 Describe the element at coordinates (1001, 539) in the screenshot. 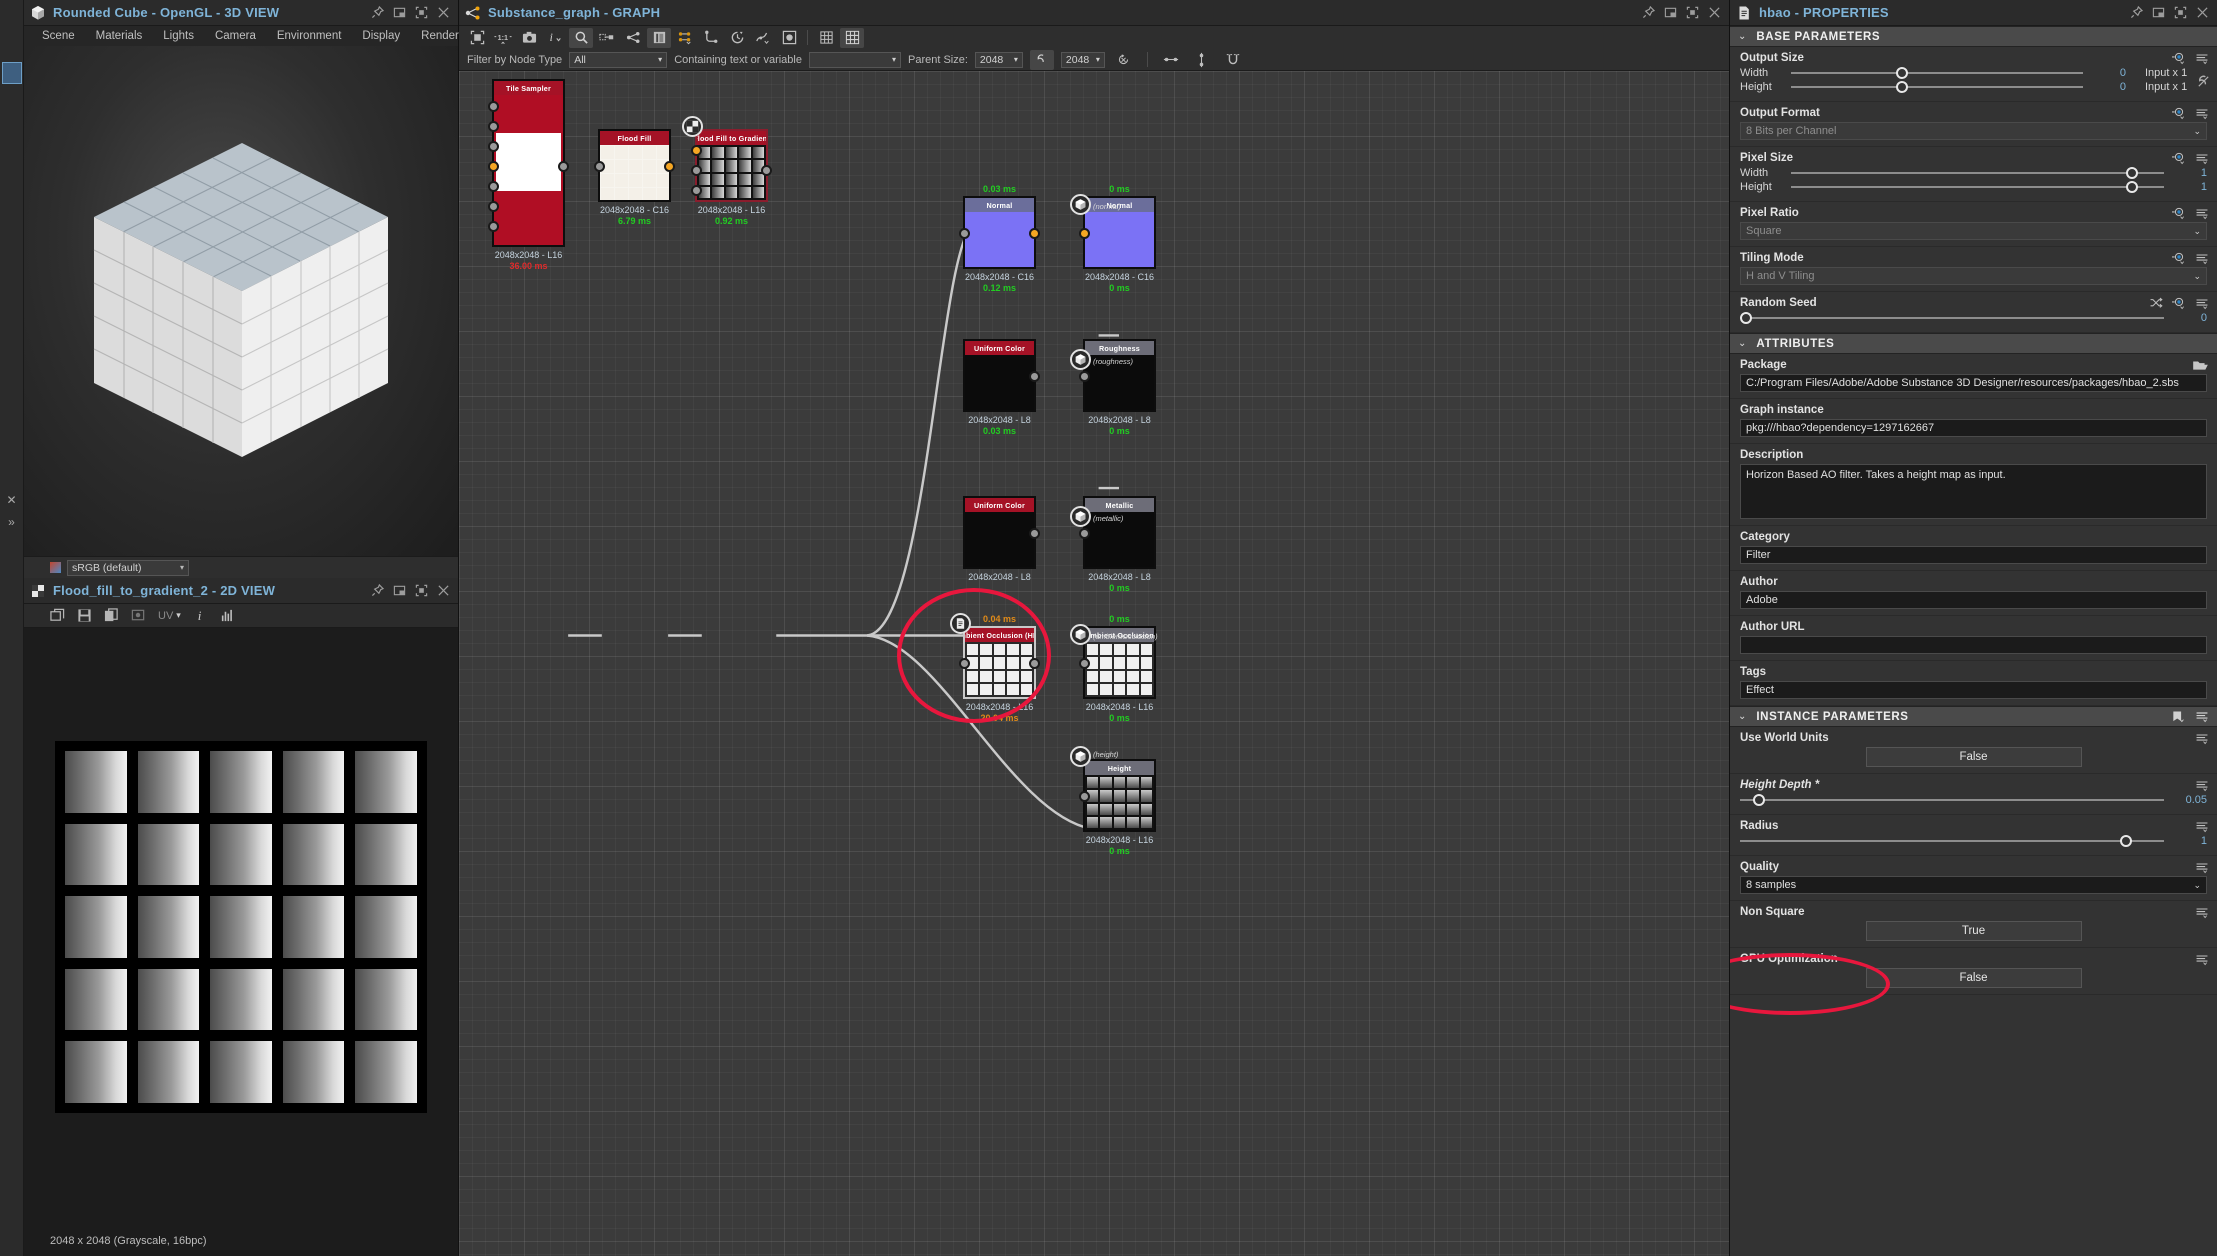

I see `node-uniform-color-metallic: Uniform Color 2048x2048 - L8` at that location.